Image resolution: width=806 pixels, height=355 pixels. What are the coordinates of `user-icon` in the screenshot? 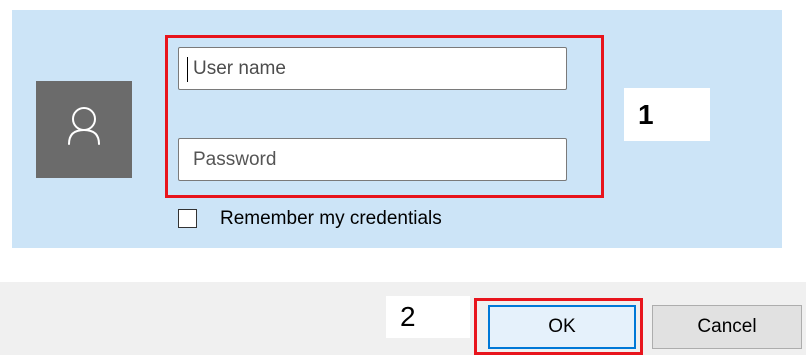 It's located at (84, 126).